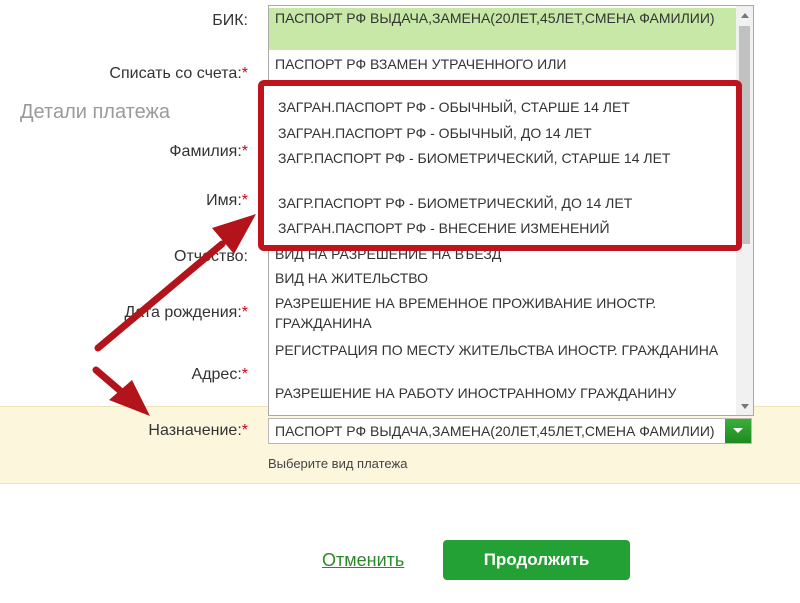  What do you see at coordinates (95, 112) in the screenshot?
I see `section-title: Детали платежа` at bounding box center [95, 112].